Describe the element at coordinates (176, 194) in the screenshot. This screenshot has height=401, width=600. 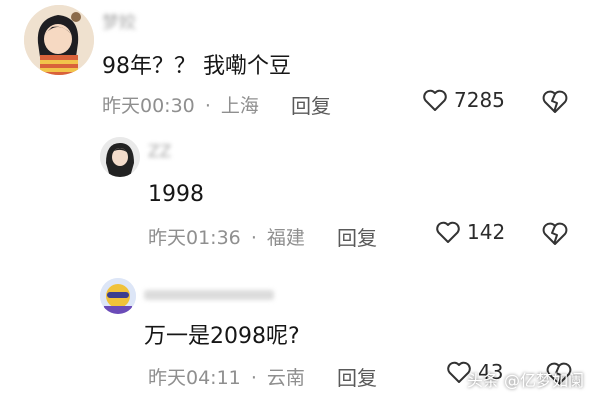
I see `comment-content: 1998` at that location.